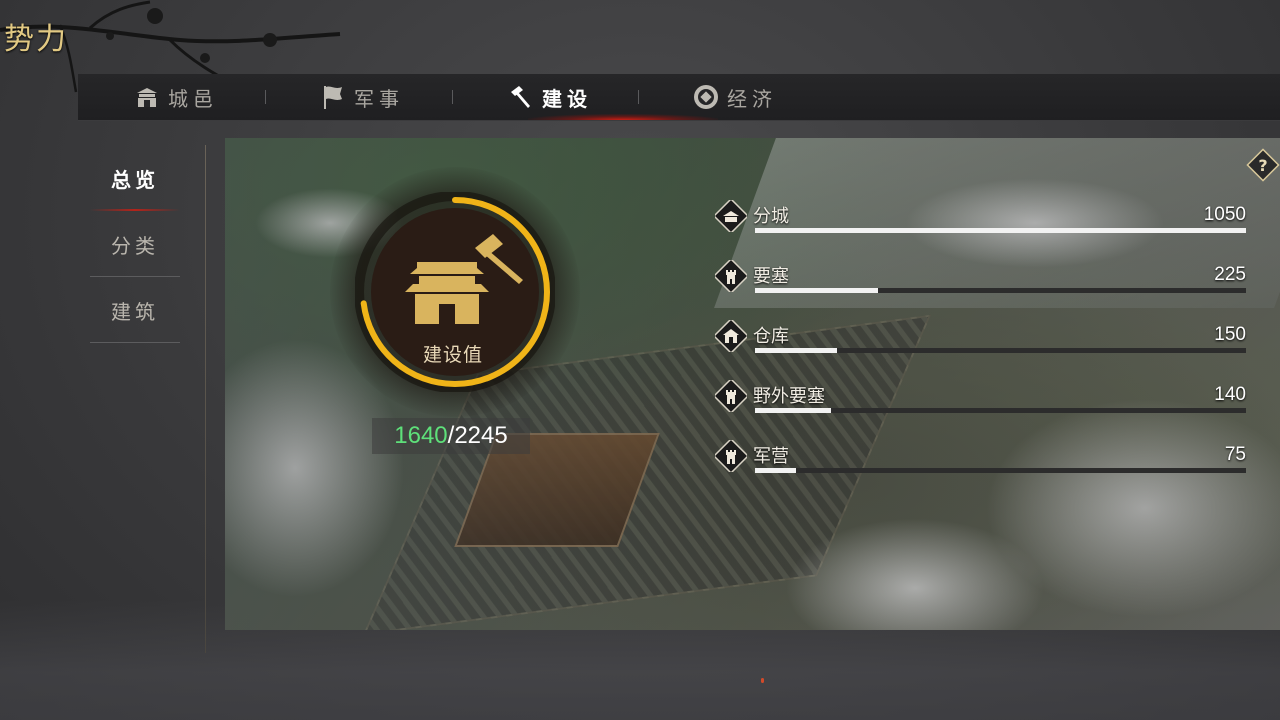  Describe the element at coordinates (147, 97) in the screenshot. I see `city-gate-icon` at that location.